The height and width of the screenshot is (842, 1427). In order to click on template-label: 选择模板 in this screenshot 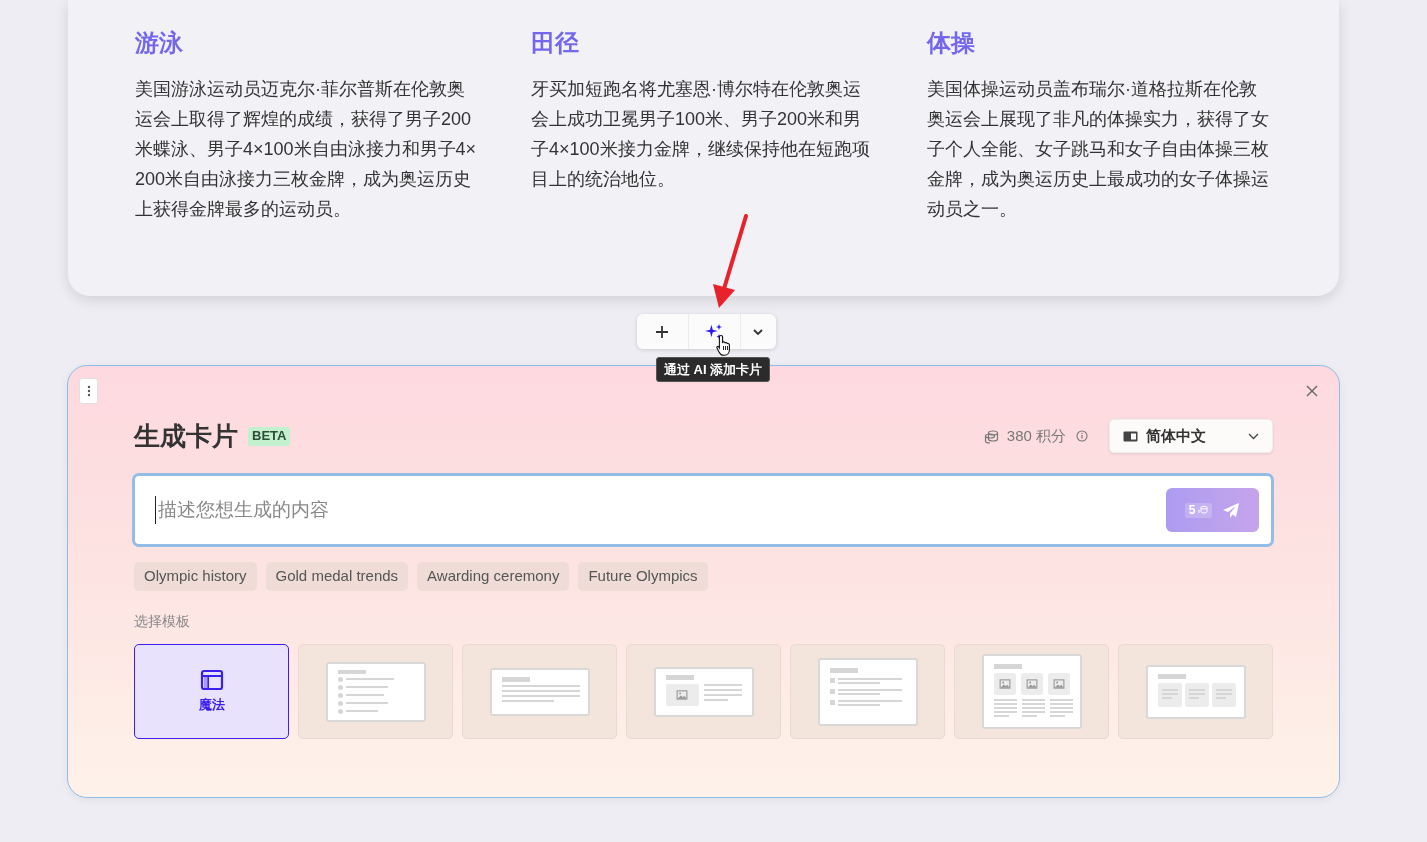, I will do `click(162, 621)`.